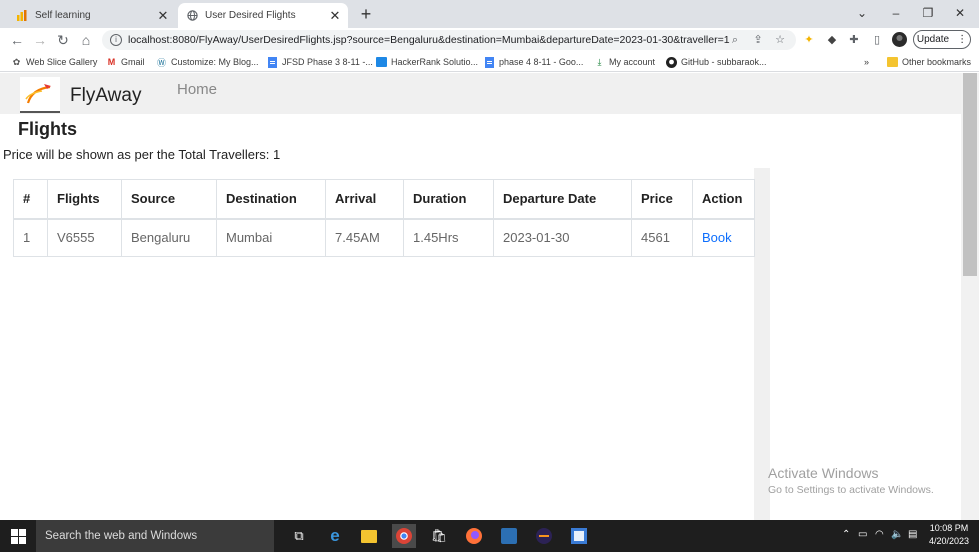 This screenshot has width=979, height=552. I want to click on column-header: Action, so click(723, 199).